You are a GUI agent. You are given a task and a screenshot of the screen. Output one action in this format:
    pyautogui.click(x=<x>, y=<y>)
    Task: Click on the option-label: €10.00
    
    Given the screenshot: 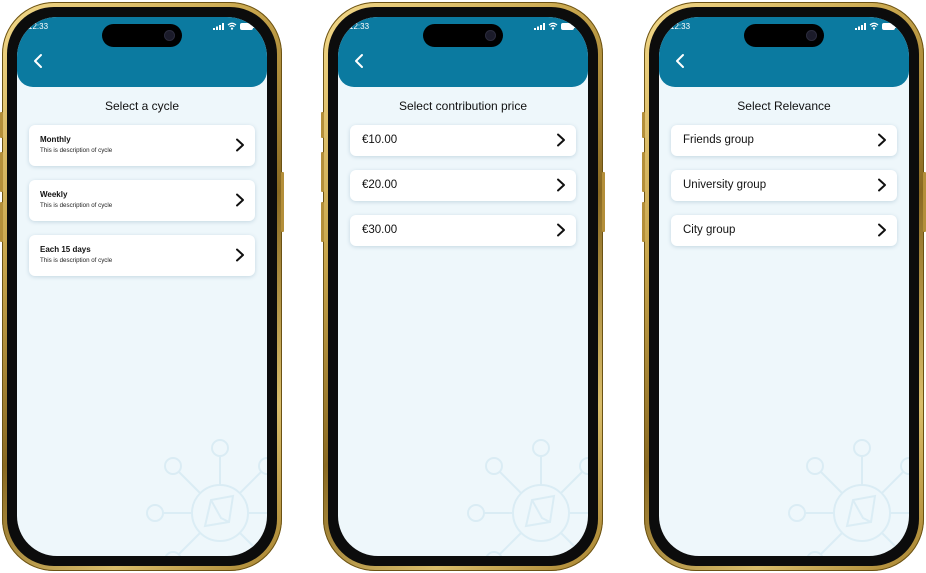 What is the action you would take?
    pyautogui.click(x=380, y=140)
    